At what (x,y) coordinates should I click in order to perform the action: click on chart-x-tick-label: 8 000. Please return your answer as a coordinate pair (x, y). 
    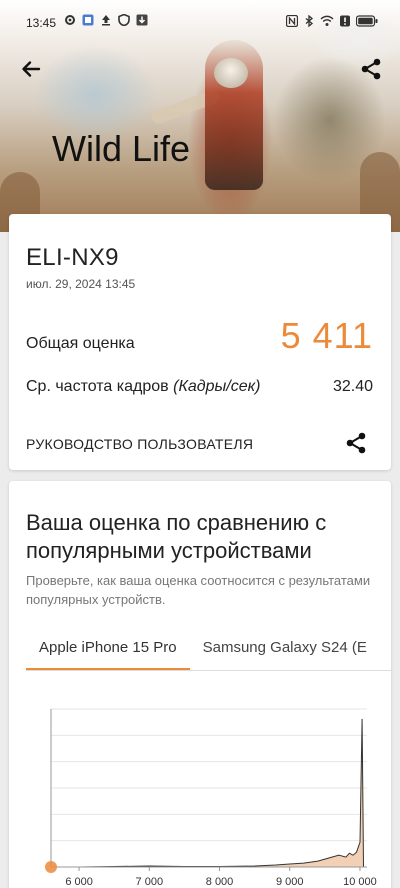
    Looking at the image, I should click on (220, 882).